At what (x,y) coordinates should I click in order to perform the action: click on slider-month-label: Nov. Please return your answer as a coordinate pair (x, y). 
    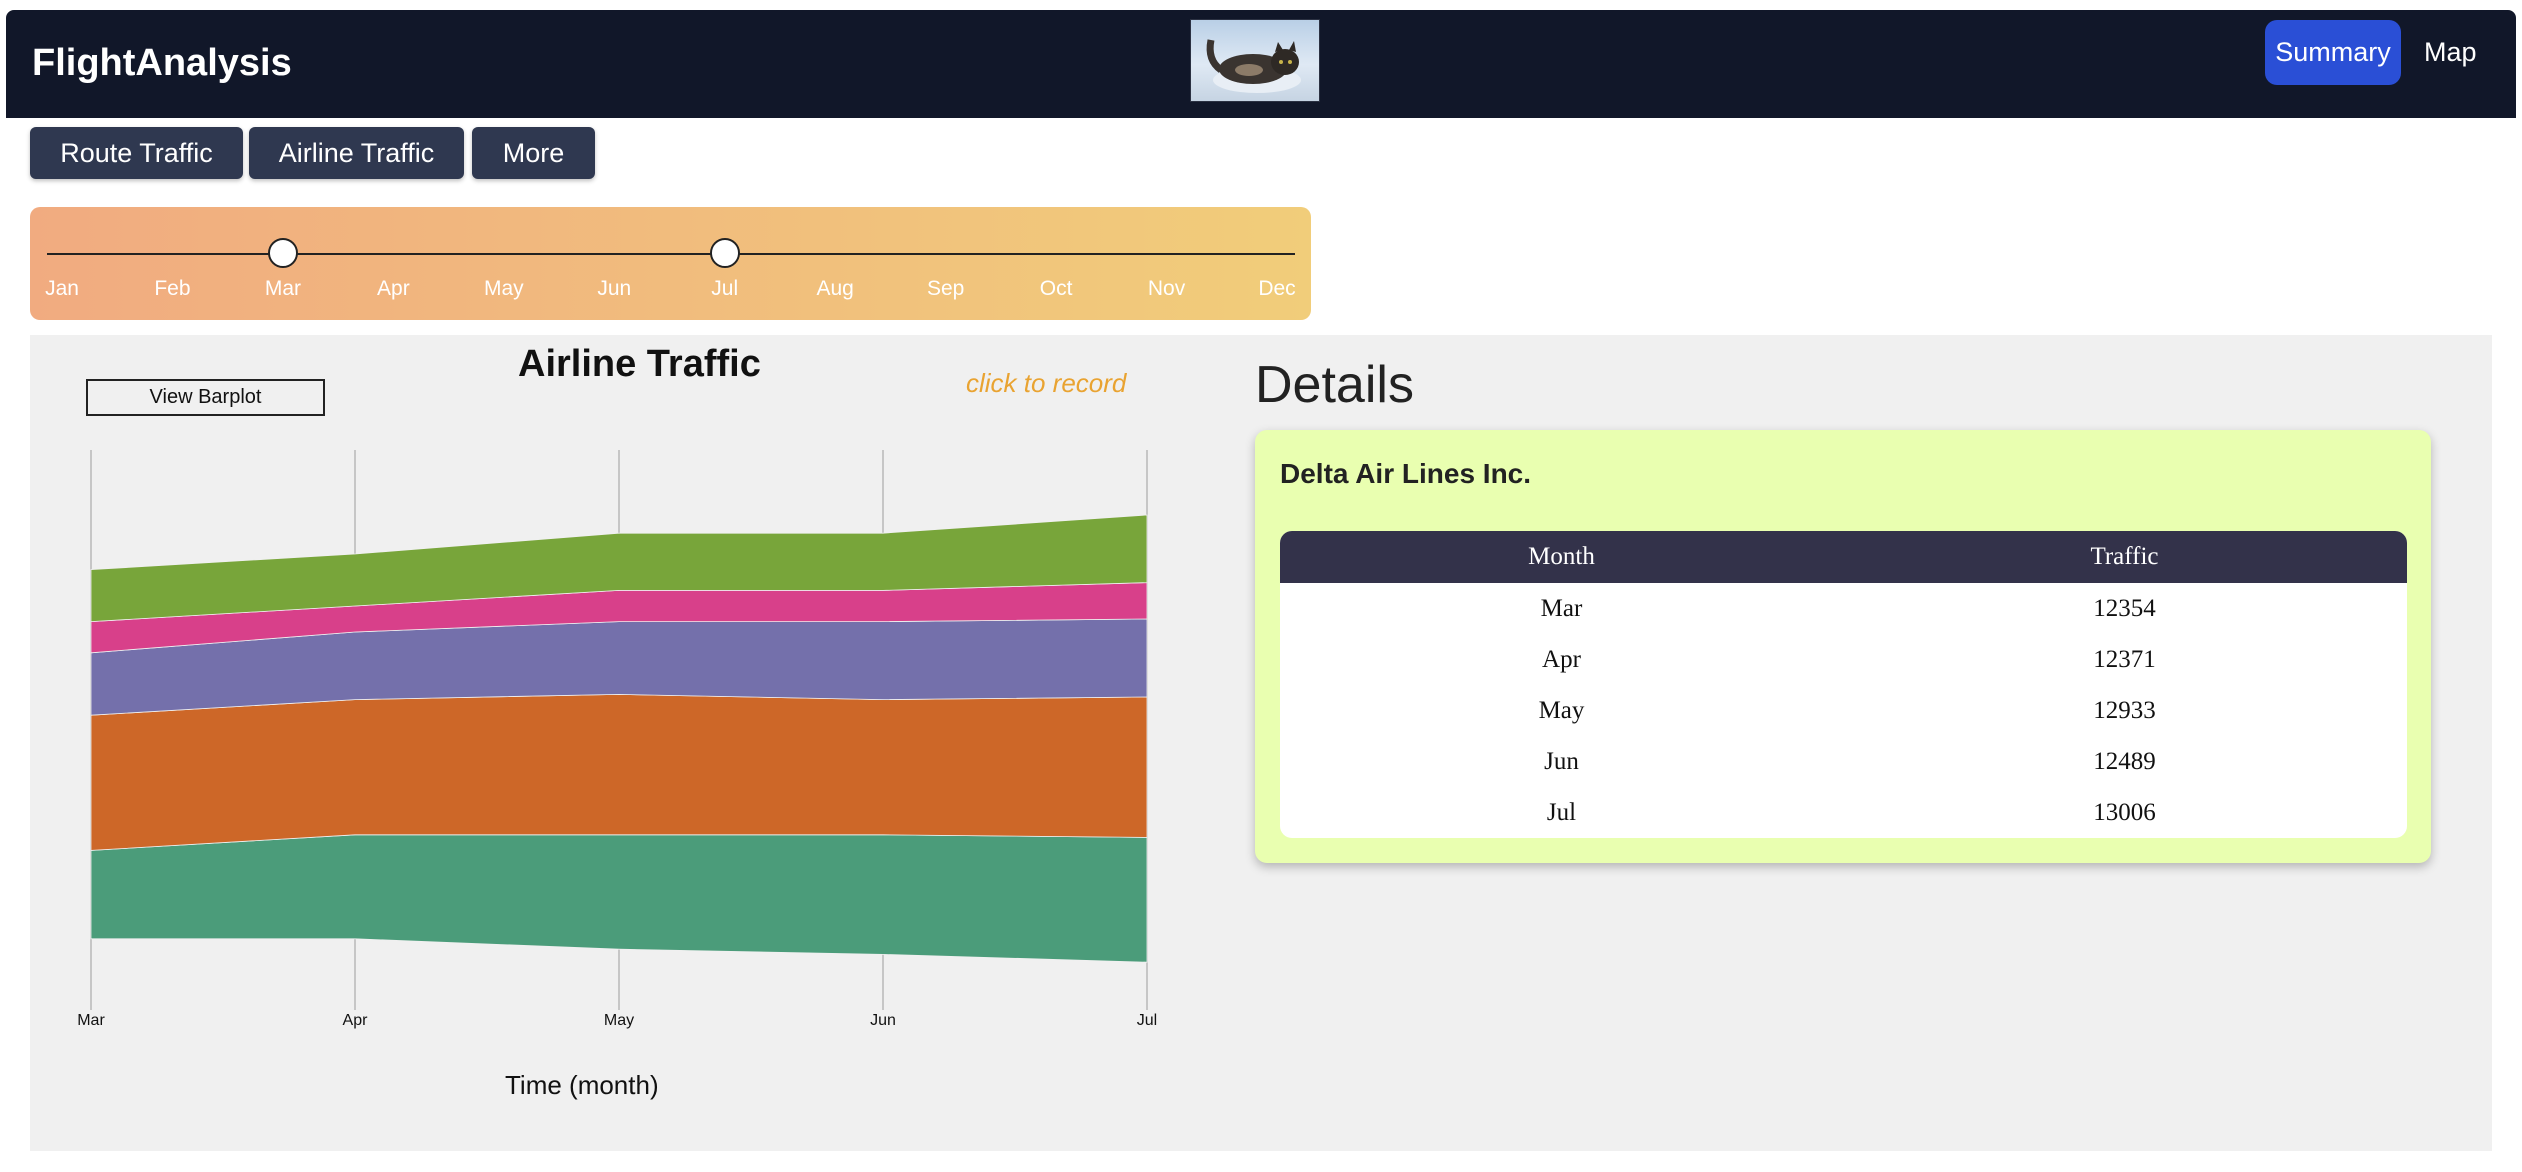
    Looking at the image, I should click on (1166, 288).